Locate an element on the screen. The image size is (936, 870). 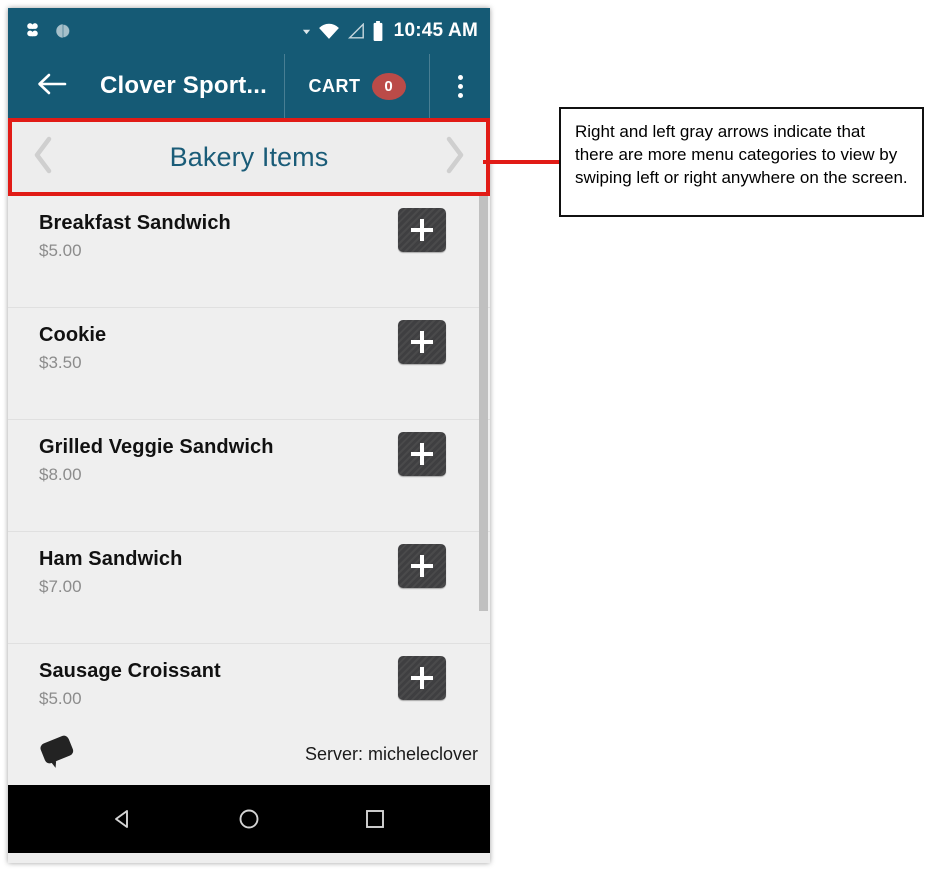
cart-button: CART 0 is located at coordinates (357, 86).